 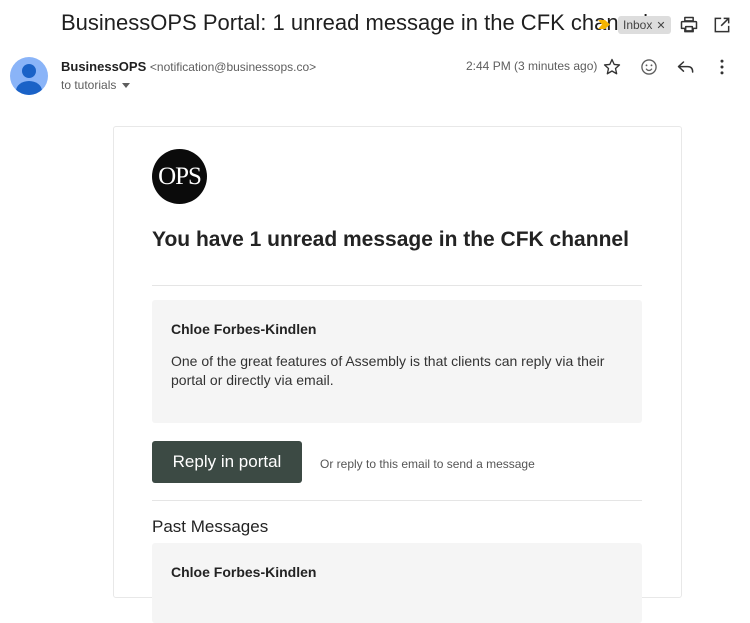 I want to click on reply-in-portal-button: Reply in portal, so click(x=227, y=462).